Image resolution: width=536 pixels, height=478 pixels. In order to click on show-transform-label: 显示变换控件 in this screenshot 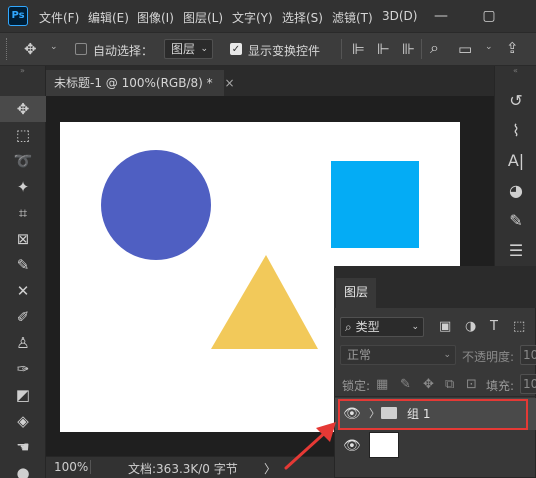, I will do `click(284, 51)`.